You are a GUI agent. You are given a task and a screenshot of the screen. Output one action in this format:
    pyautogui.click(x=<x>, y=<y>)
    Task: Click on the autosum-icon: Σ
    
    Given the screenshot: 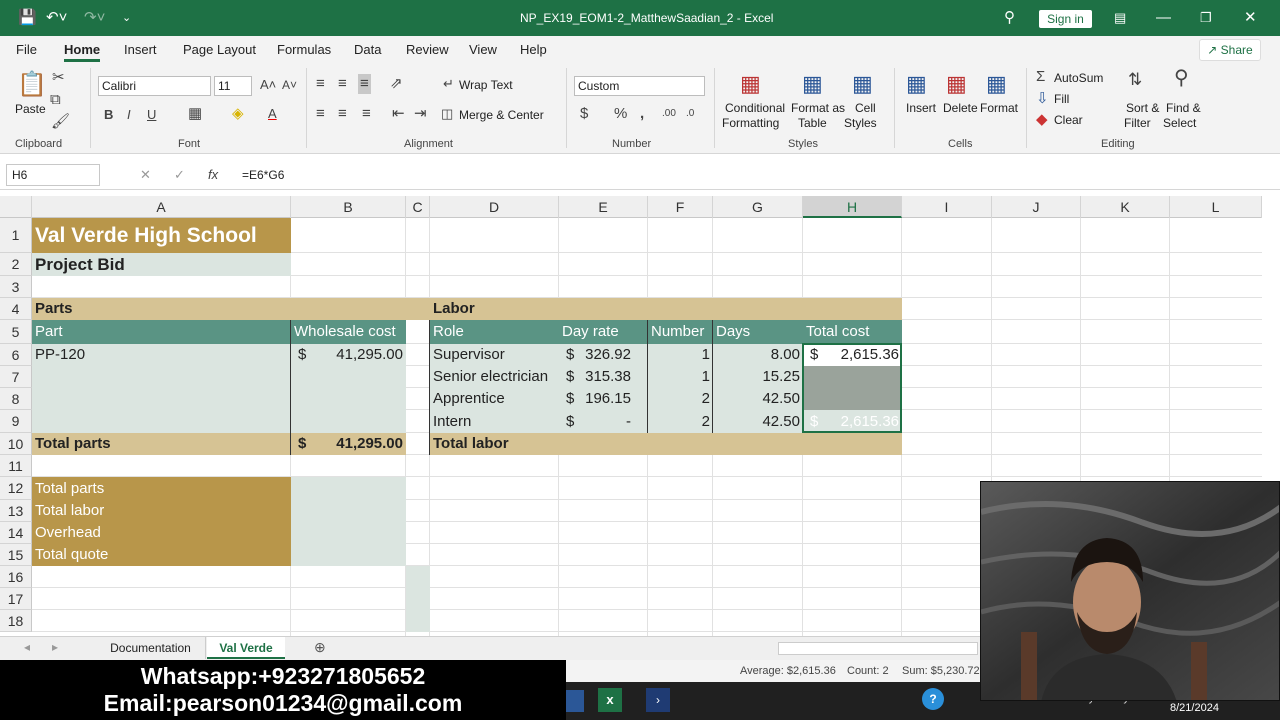 What is the action you would take?
    pyautogui.click(x=1040, y=77)
    